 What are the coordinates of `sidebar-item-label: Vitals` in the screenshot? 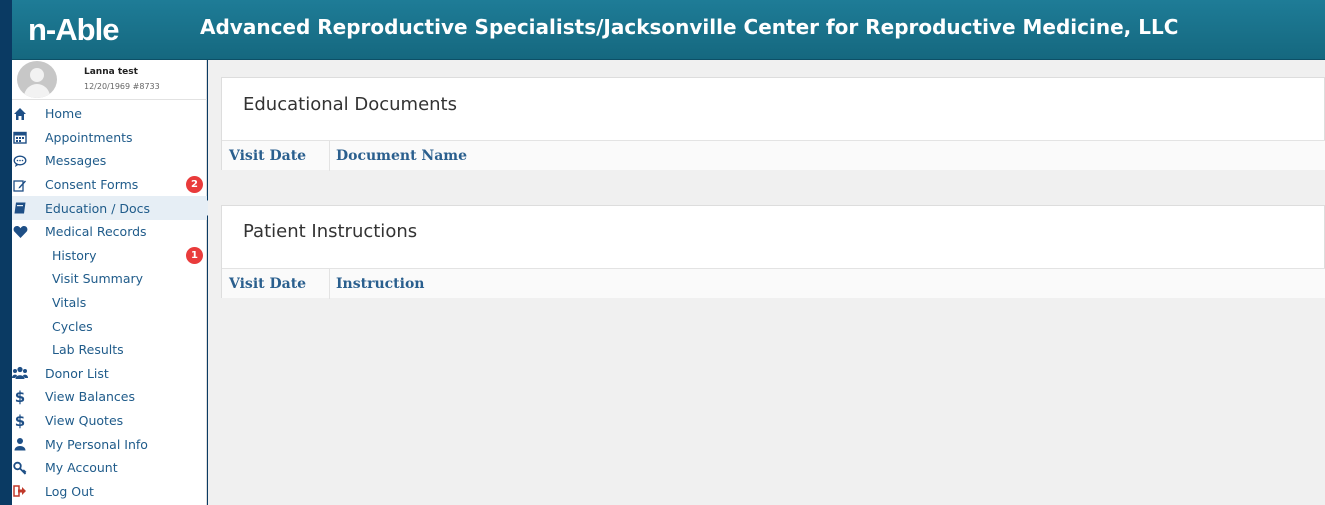 It's located at (69, 303).